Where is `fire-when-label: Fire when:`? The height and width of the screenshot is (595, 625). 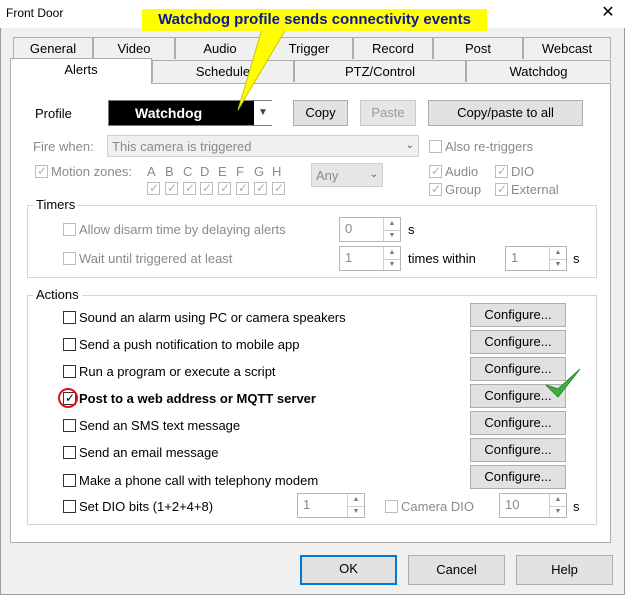
fire-when-label: Fire when: is located at coordinates (63, 146).